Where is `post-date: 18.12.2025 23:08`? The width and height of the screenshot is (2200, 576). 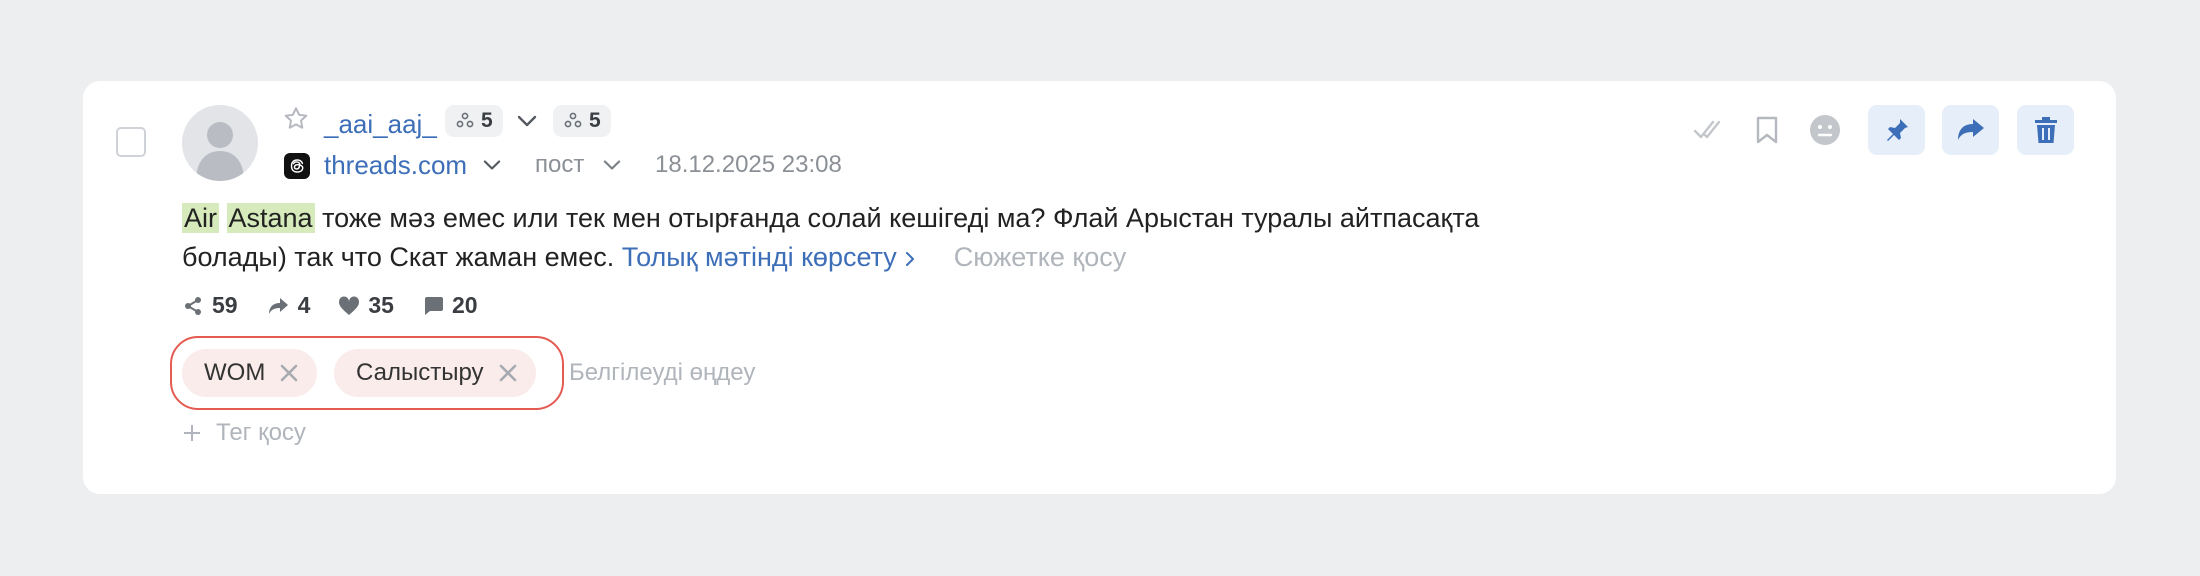 post-date: 18.12.2025 23:08 is located at coordinates (748, 164).